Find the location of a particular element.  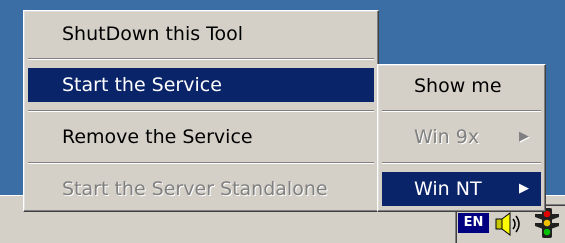

speaker-icon is located at coordinates (509, 224).